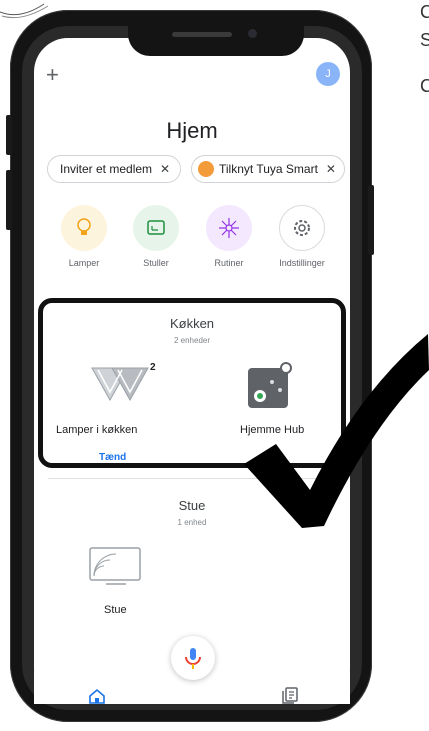 The height and width of the screenshot is (731, 429). I want to click on sparkle-icon, so click(229, 228).